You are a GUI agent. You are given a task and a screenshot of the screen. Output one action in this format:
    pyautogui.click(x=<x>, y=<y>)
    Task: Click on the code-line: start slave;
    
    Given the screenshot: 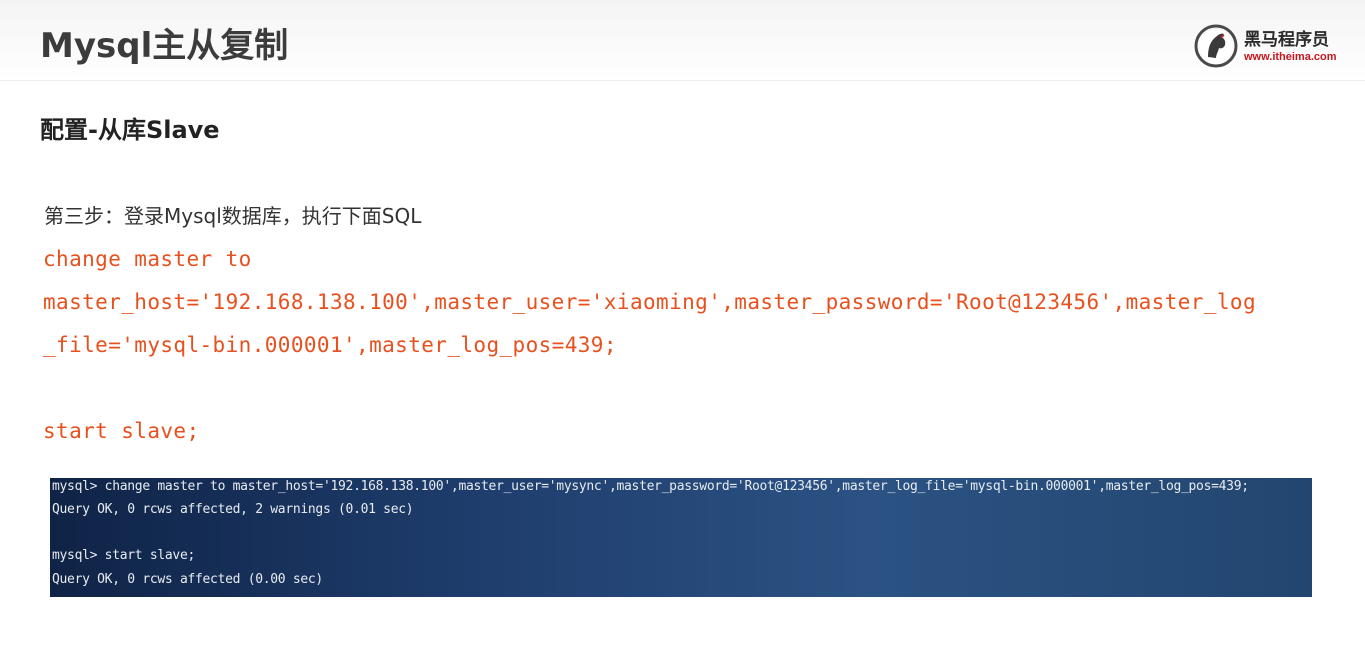 What is the action you would take?
    pyautogui.click(x=121, y=431)
    